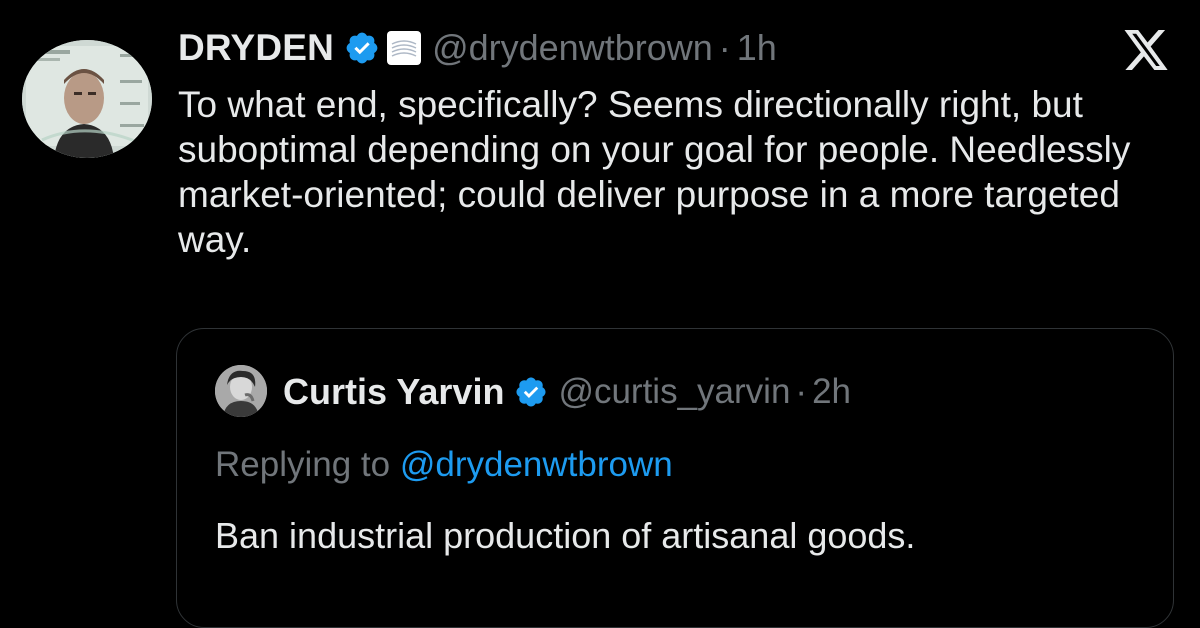 The image size is (1200, 628). What do you see at coordinates (674, 392) in the screenshot?
I see `quoted-author-handle: @curtis_yarvin` at bounding box center [674, 392].